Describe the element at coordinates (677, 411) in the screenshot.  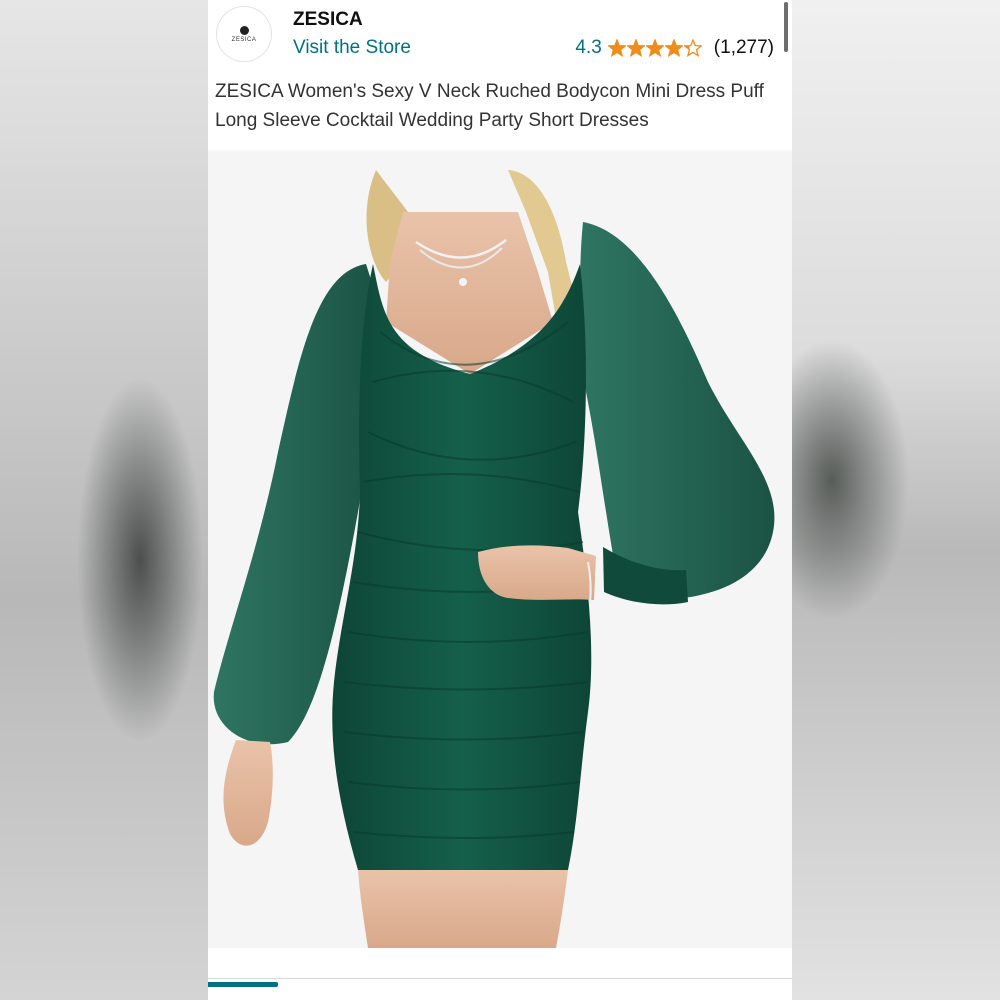
I see `right-sleeve` at that location.